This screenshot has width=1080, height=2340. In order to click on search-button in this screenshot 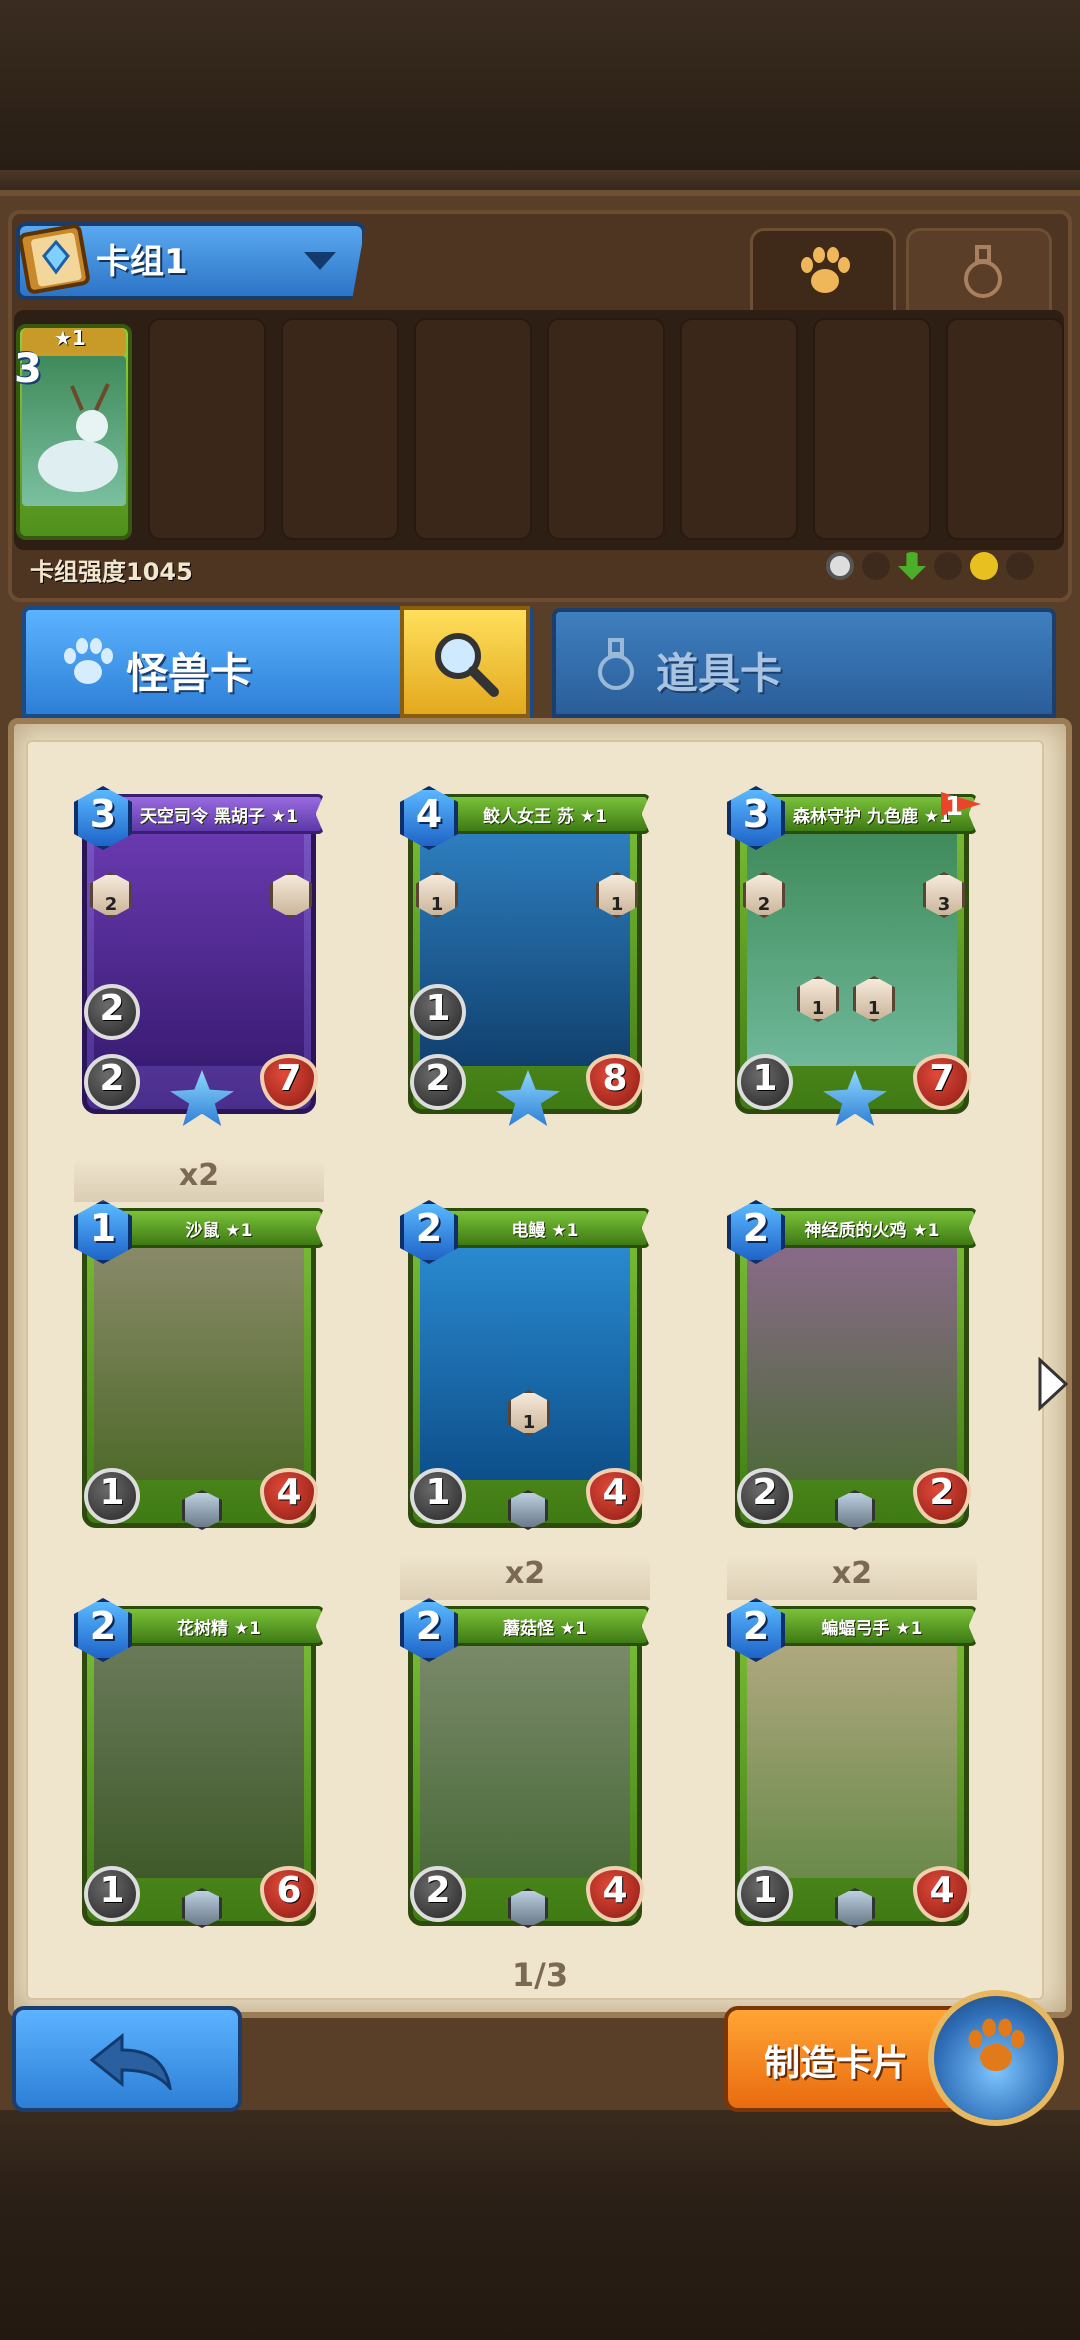, I will do `click(465, 662)`.